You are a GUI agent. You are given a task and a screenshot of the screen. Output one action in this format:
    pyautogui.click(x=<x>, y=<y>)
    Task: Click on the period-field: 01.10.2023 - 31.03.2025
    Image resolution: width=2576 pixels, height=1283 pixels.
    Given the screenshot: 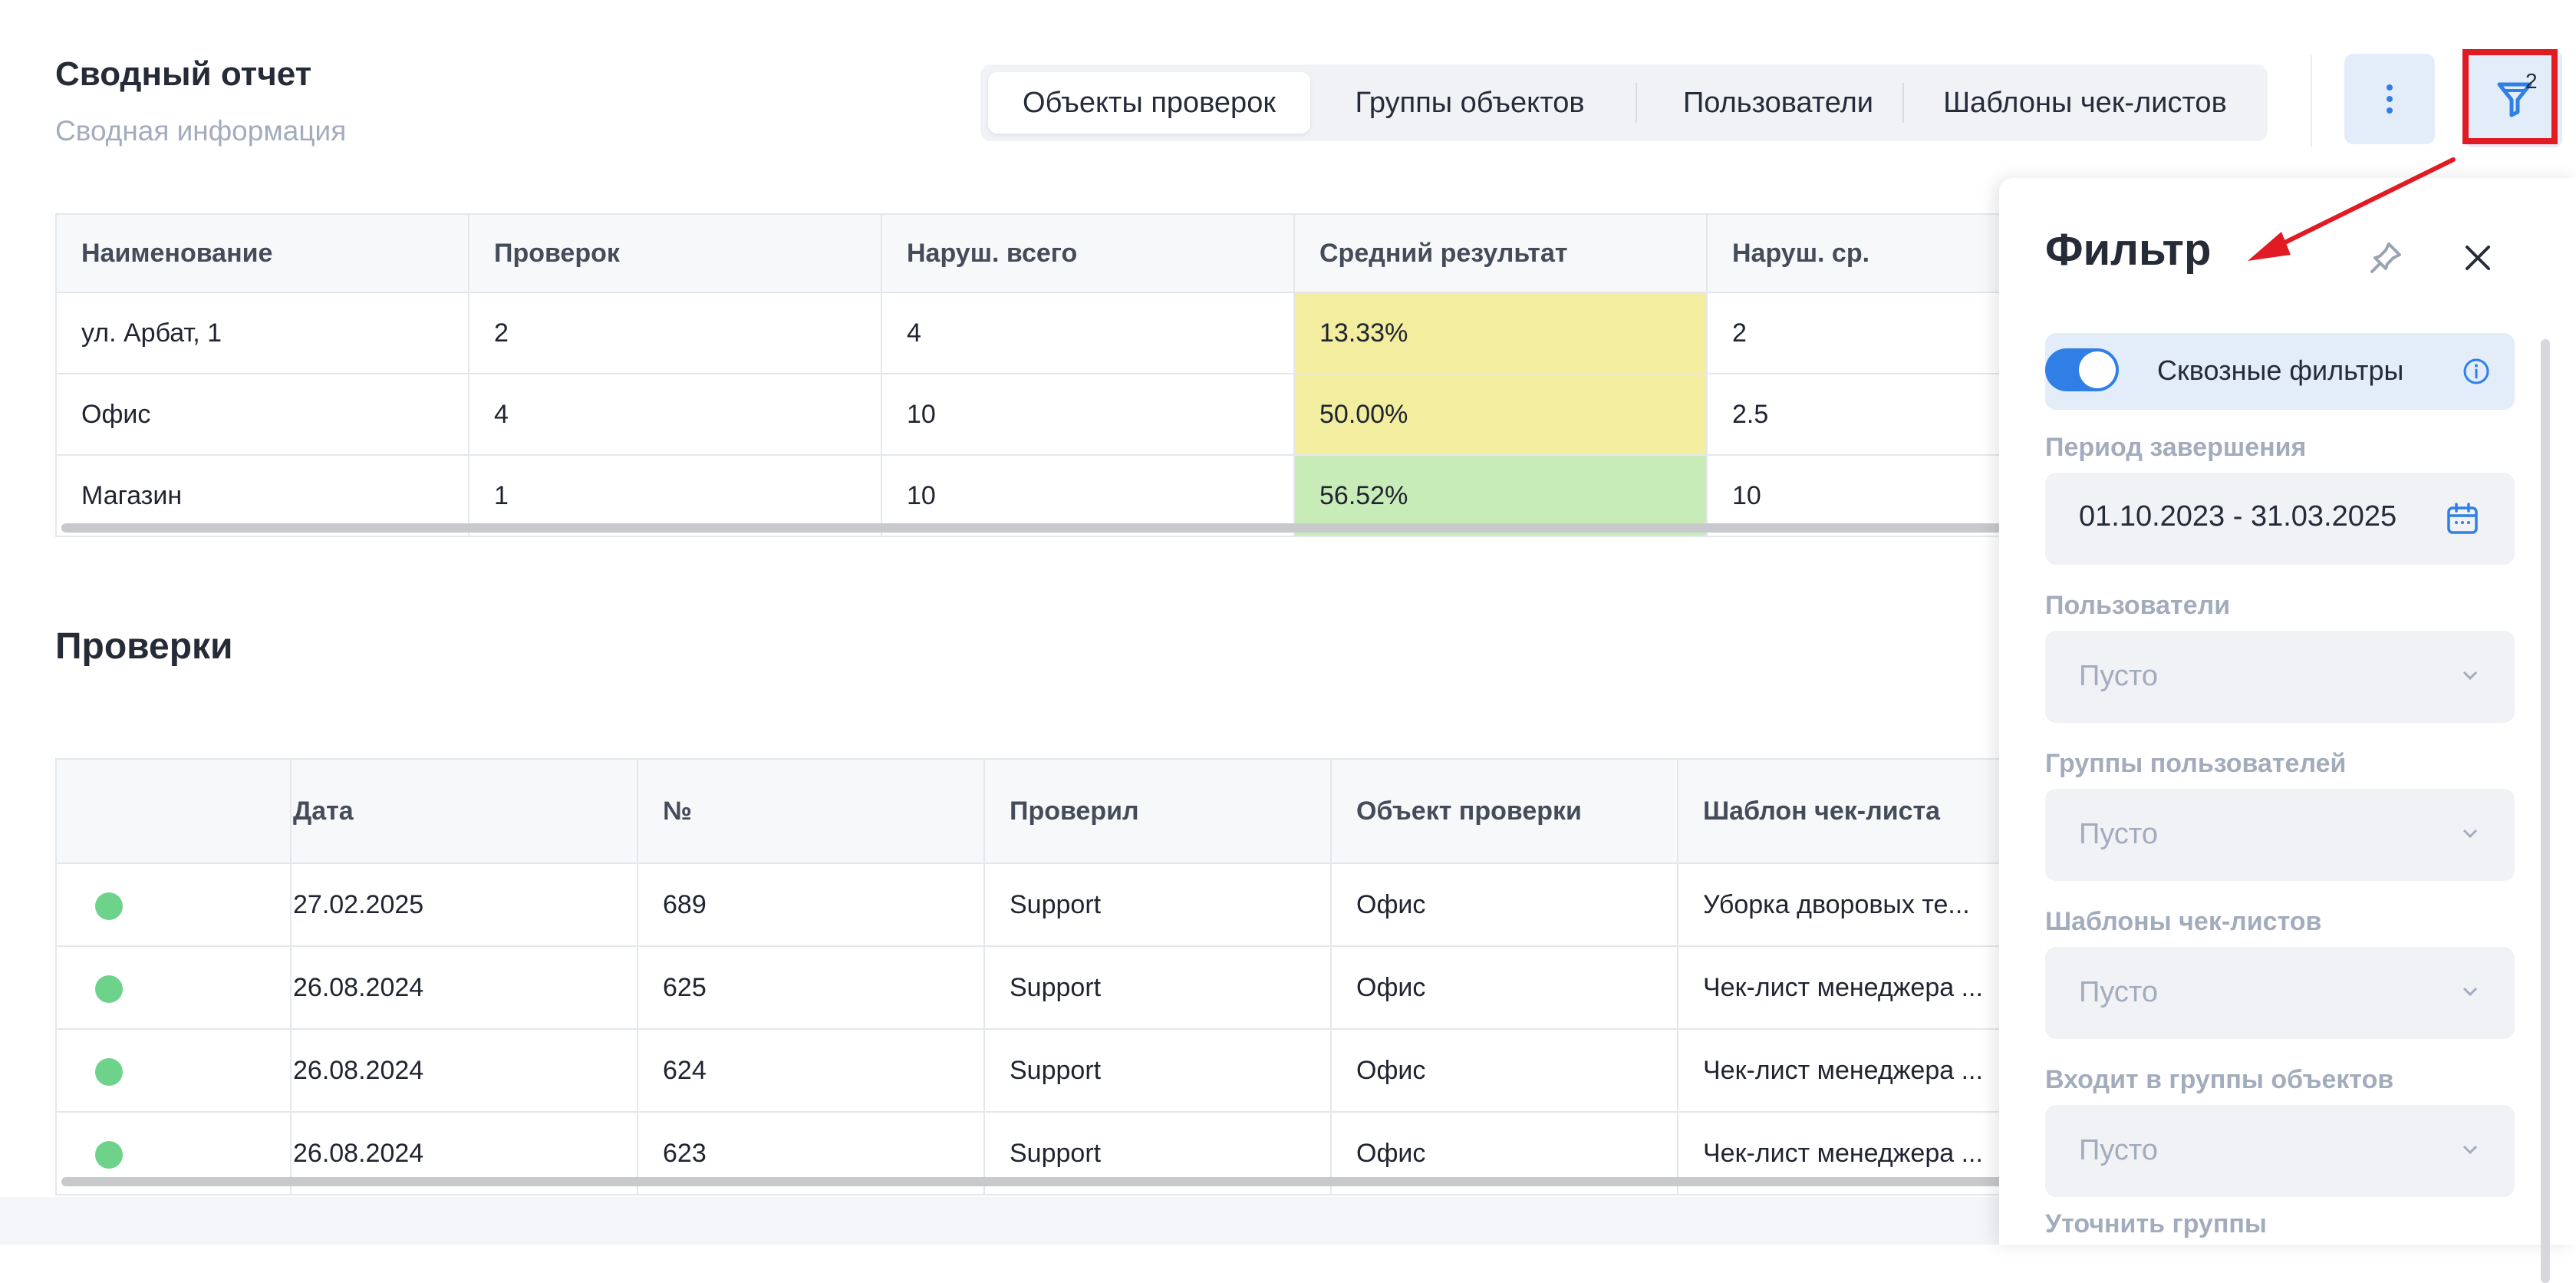 What is the action you would take?
    pyautogui.click(x=2280, y=519)
    